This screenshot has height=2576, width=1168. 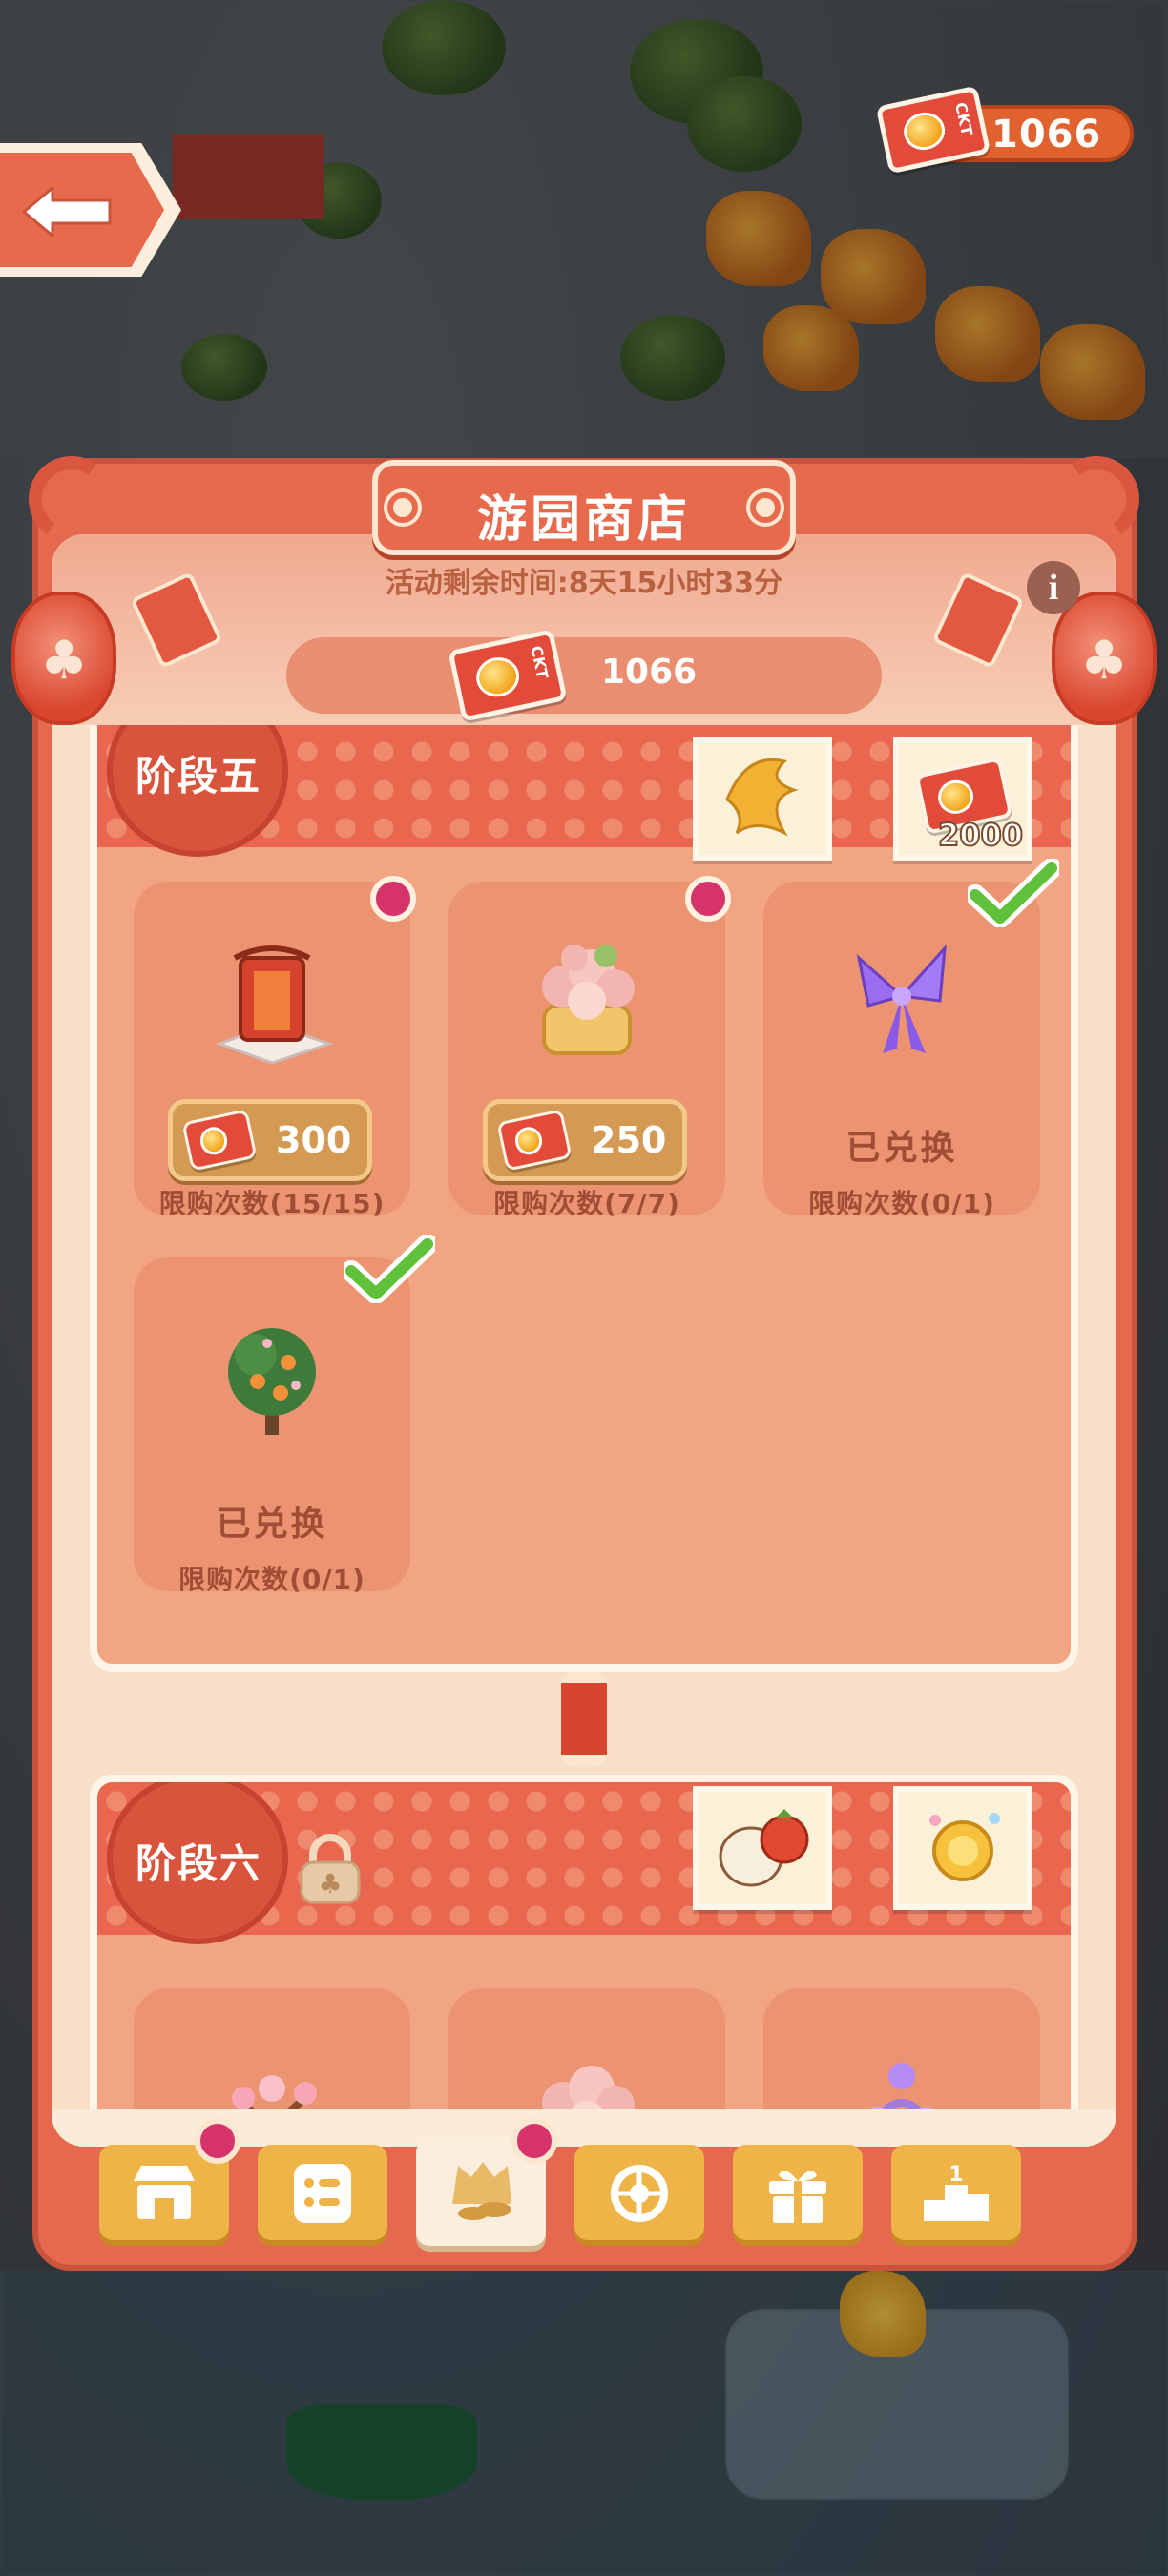 What do you see at coordinates (586, 1203) in the screenshot?
I see `purchase-limit: 限购次数(7/7)` at bounding box center [586, 1203].